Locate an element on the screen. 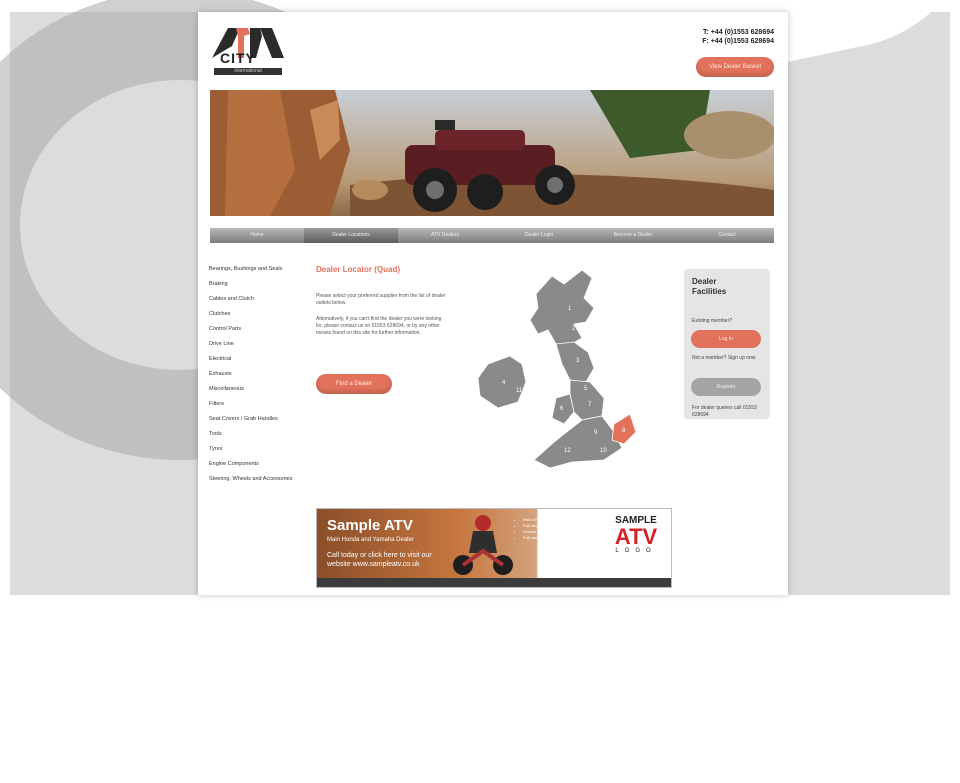 This screenshot has width=960, height=783. category-link: Control Parts is located at coordinates (255, 329).